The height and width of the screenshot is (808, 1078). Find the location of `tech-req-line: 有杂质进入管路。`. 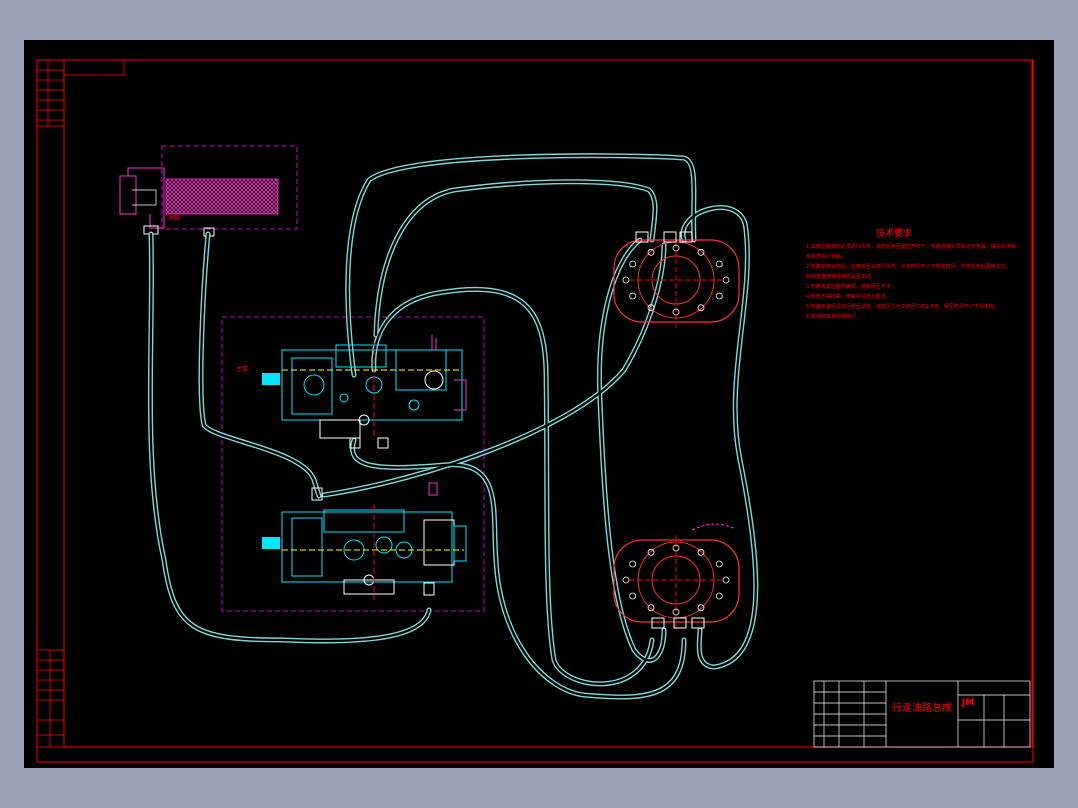

tech-req-line: 有杂质进入管路。 is located at coordinates (826, 256).